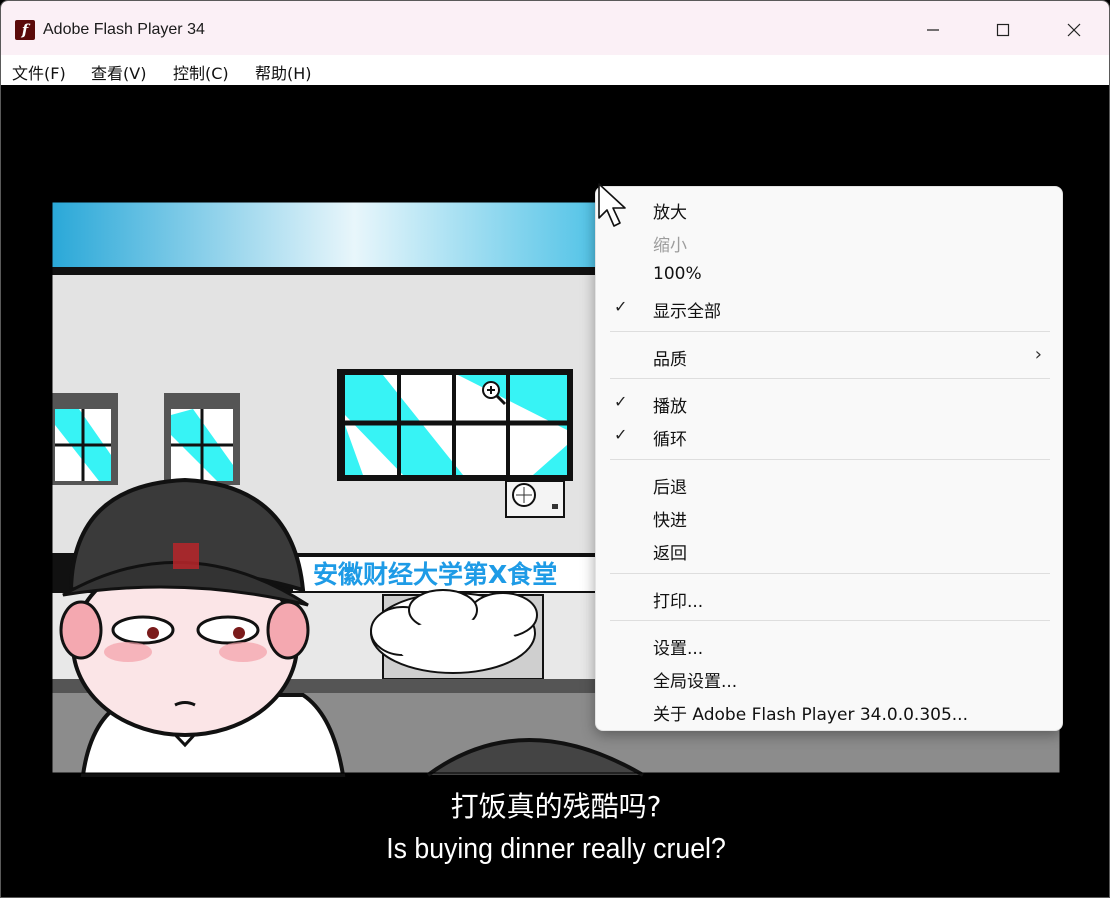 The image size is (1110, 898). I want to click on close-icon, so click(1074, 30).